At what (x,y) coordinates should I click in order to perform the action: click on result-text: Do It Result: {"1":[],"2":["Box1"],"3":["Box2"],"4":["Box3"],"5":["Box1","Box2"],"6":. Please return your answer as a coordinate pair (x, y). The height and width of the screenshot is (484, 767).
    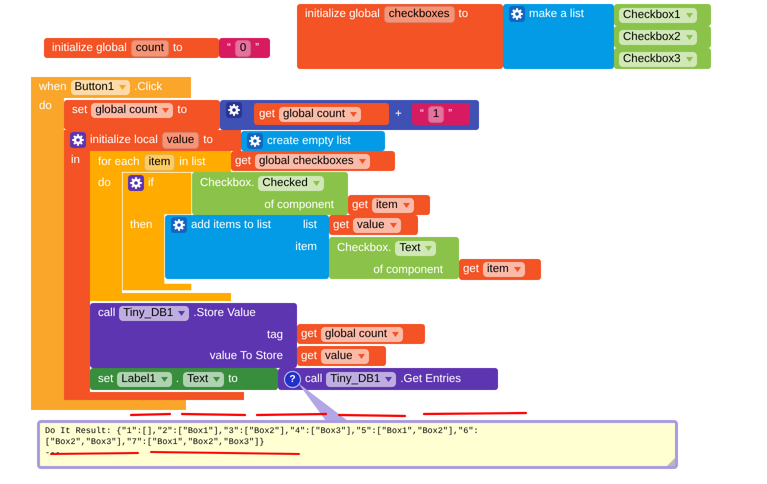
    Looking at the image, I should click on (262, 431).